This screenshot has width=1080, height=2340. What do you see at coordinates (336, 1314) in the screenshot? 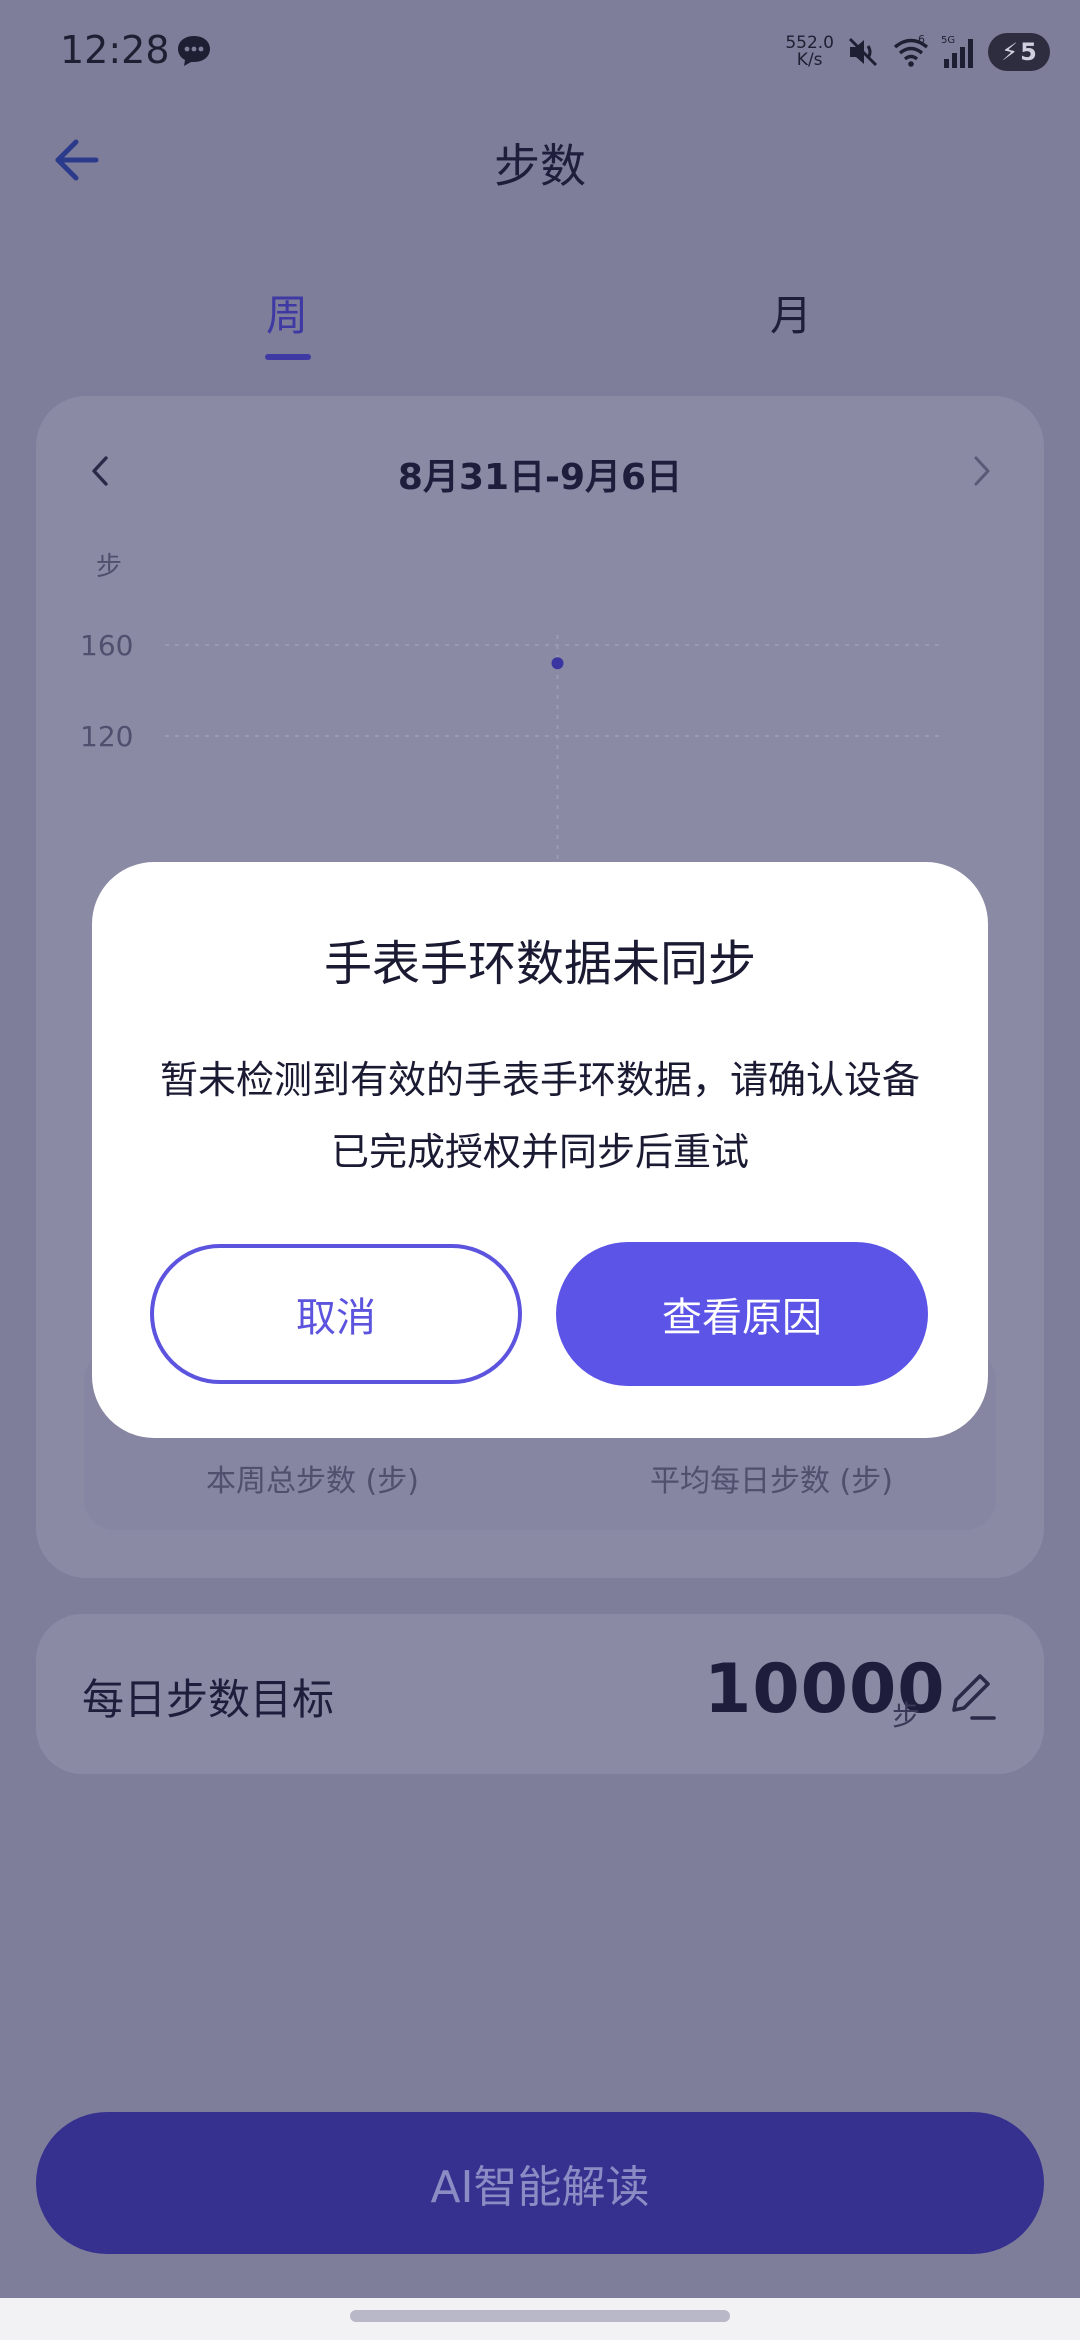
I see `cancel-button: 取消` at bounding box center [336, 1314].